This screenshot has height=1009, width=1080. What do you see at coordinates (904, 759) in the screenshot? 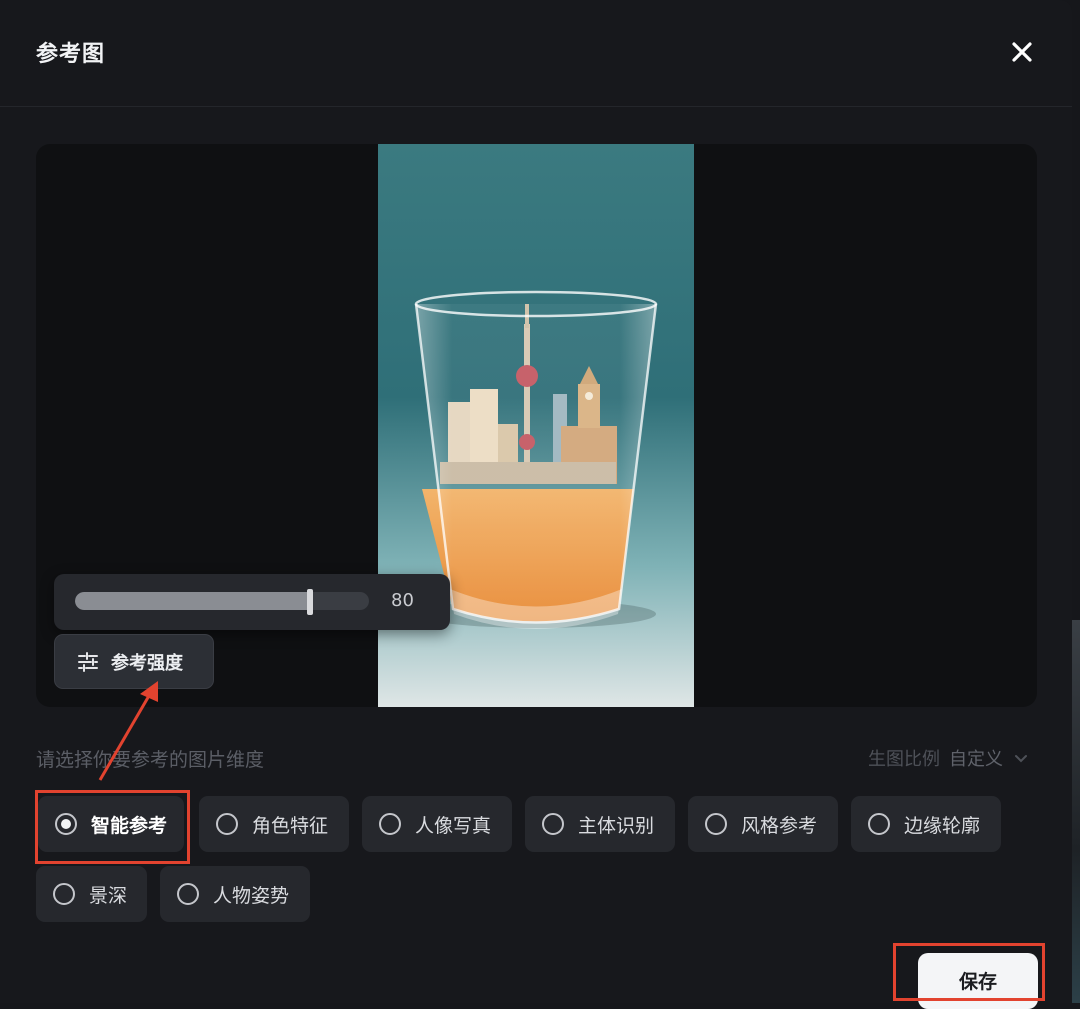
I see `ratio-label: 生图比例` at bounding box center [904, 759].